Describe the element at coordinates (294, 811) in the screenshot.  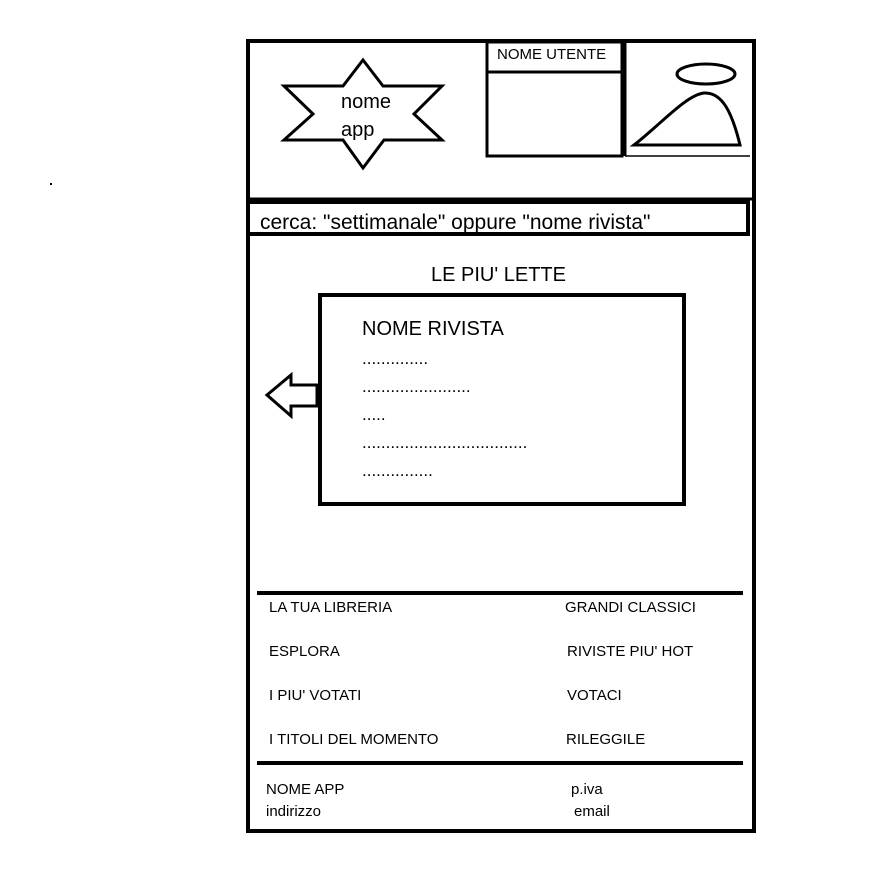
I see `footer-address: indirizzo` at that location.